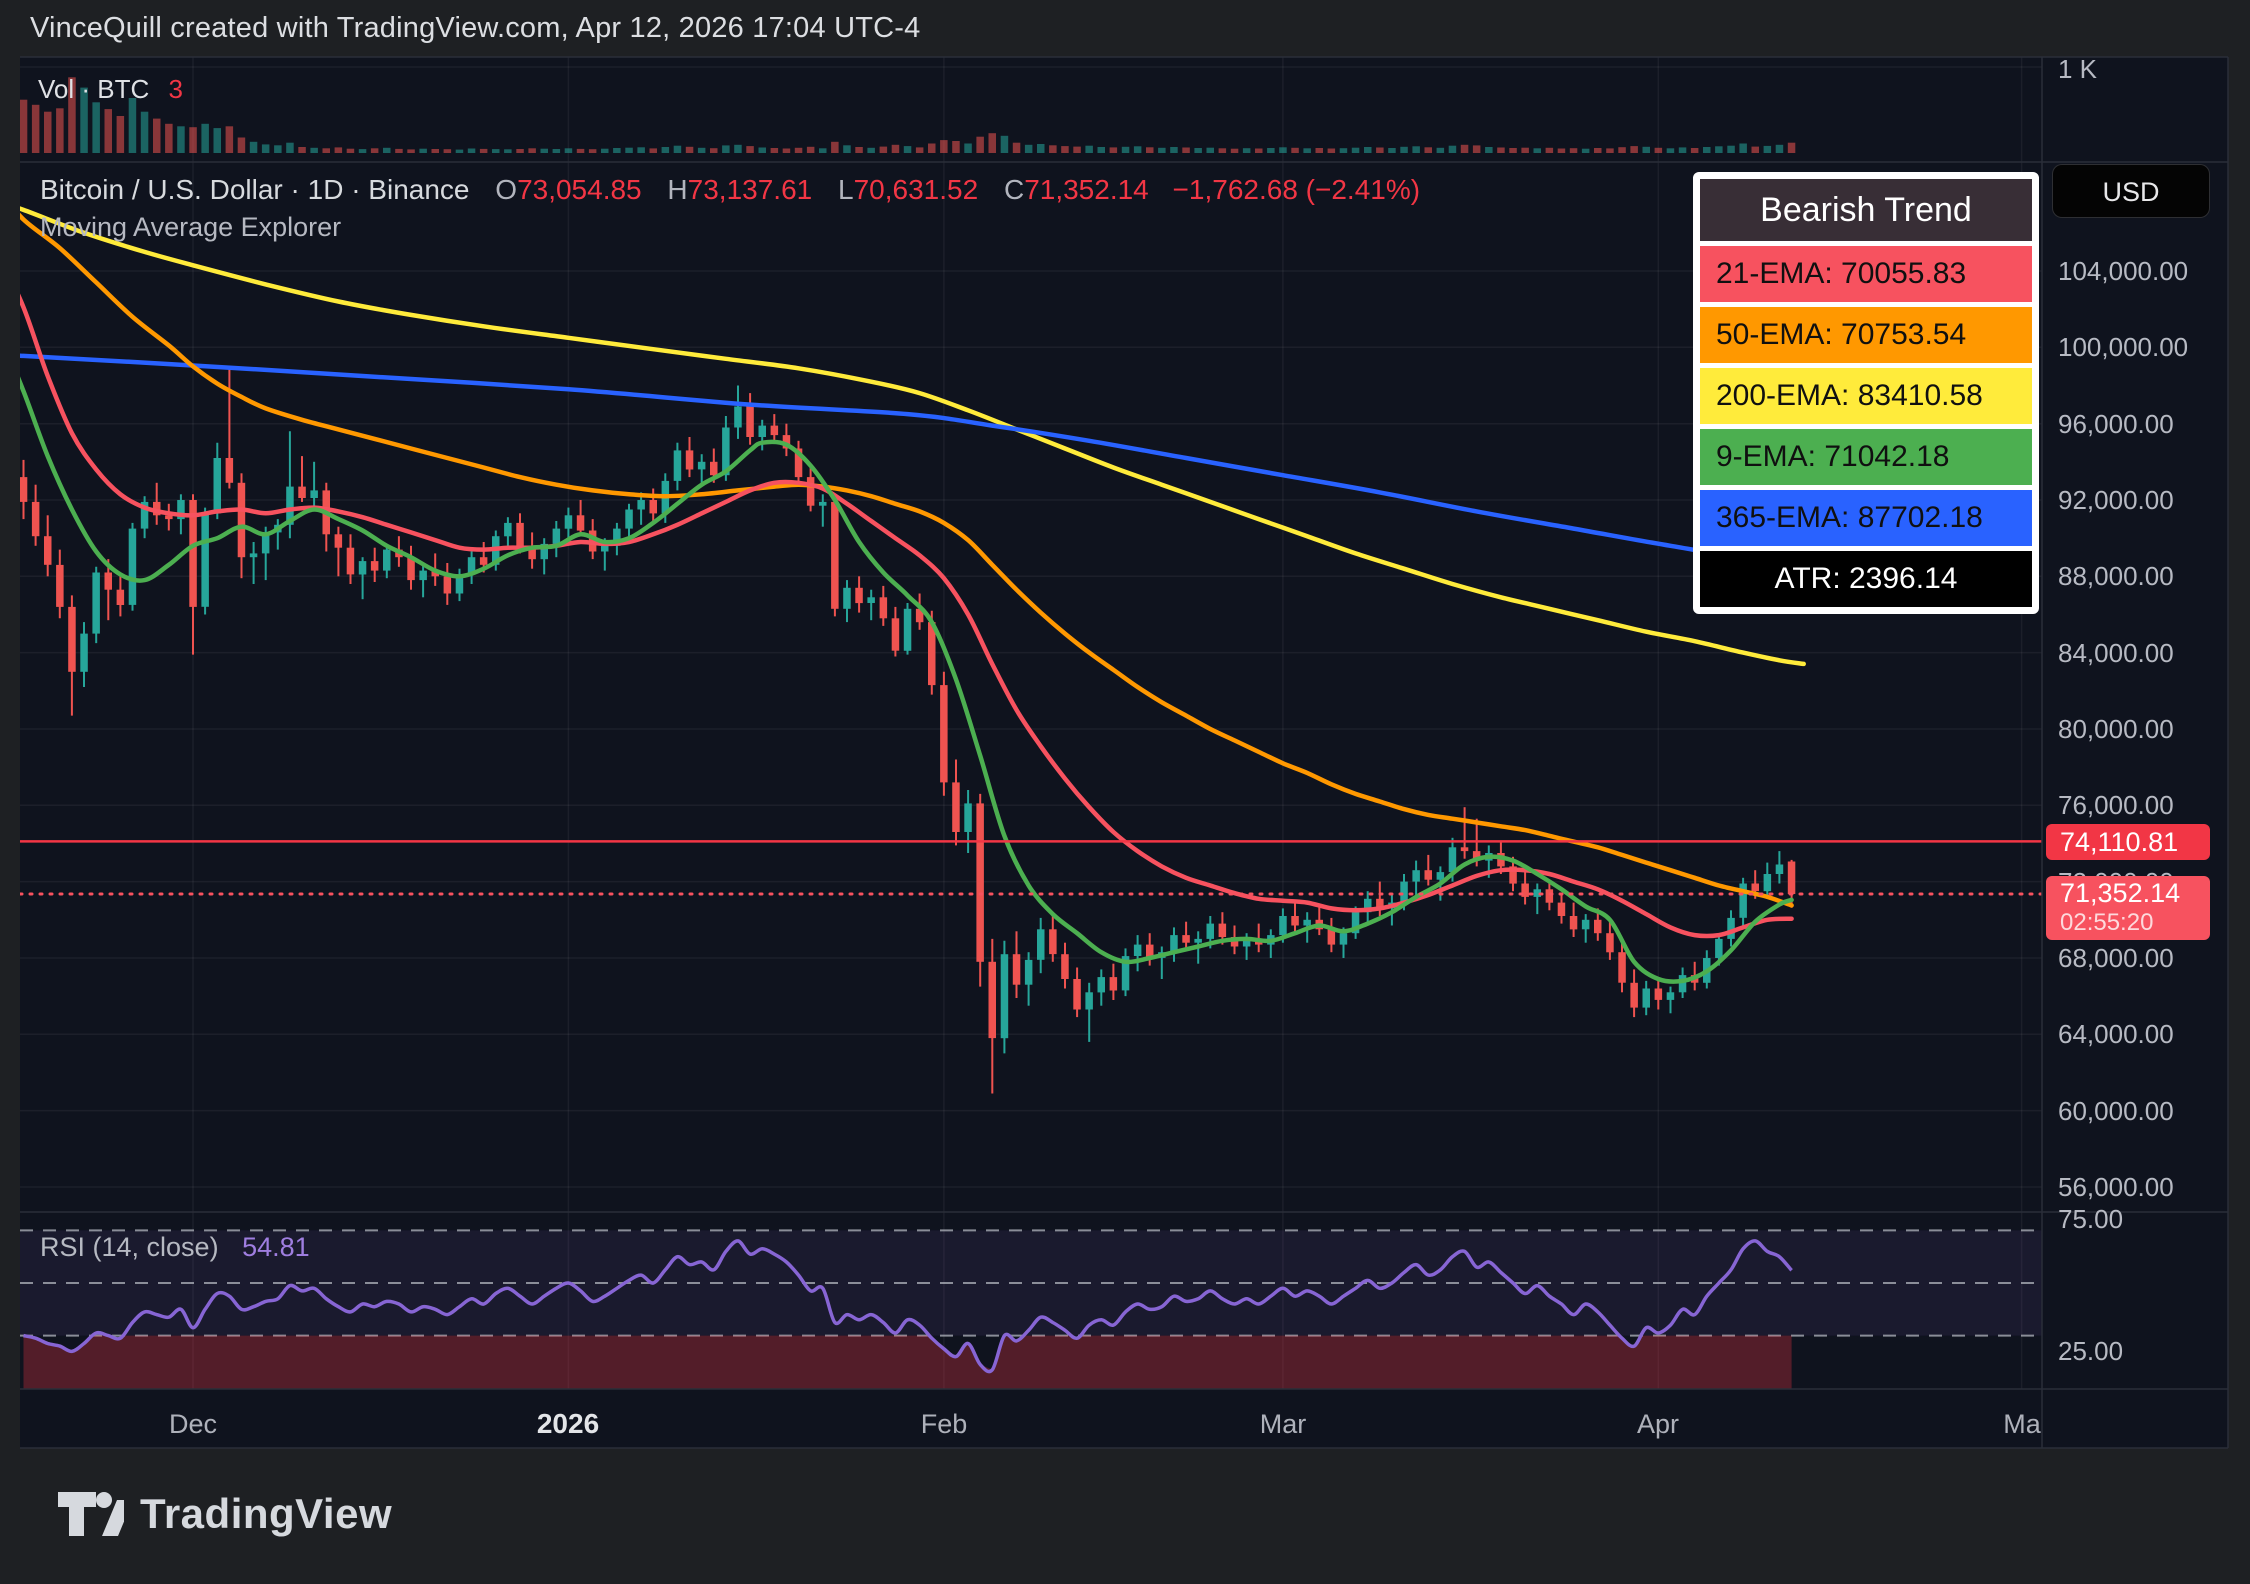 This screenshot has width=2250, height=1584. I want to click on price-axis-label: 88,000.00, so click(2116, 576).